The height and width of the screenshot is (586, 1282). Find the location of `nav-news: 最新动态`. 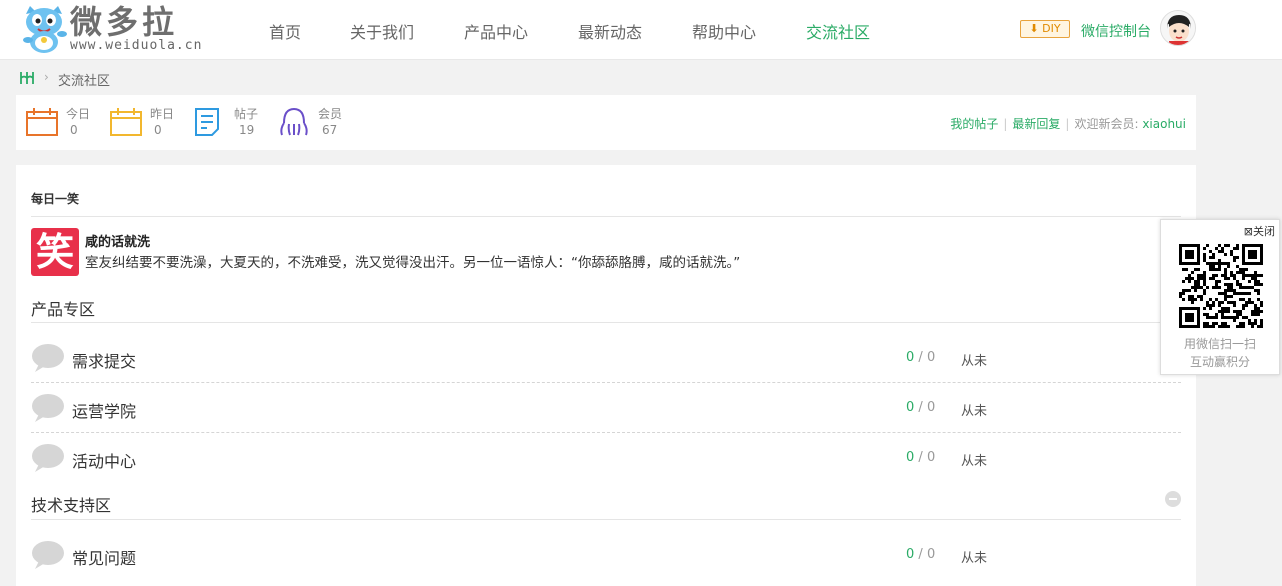

nav-news: 最新动态 is located at coordinates (610, 31).